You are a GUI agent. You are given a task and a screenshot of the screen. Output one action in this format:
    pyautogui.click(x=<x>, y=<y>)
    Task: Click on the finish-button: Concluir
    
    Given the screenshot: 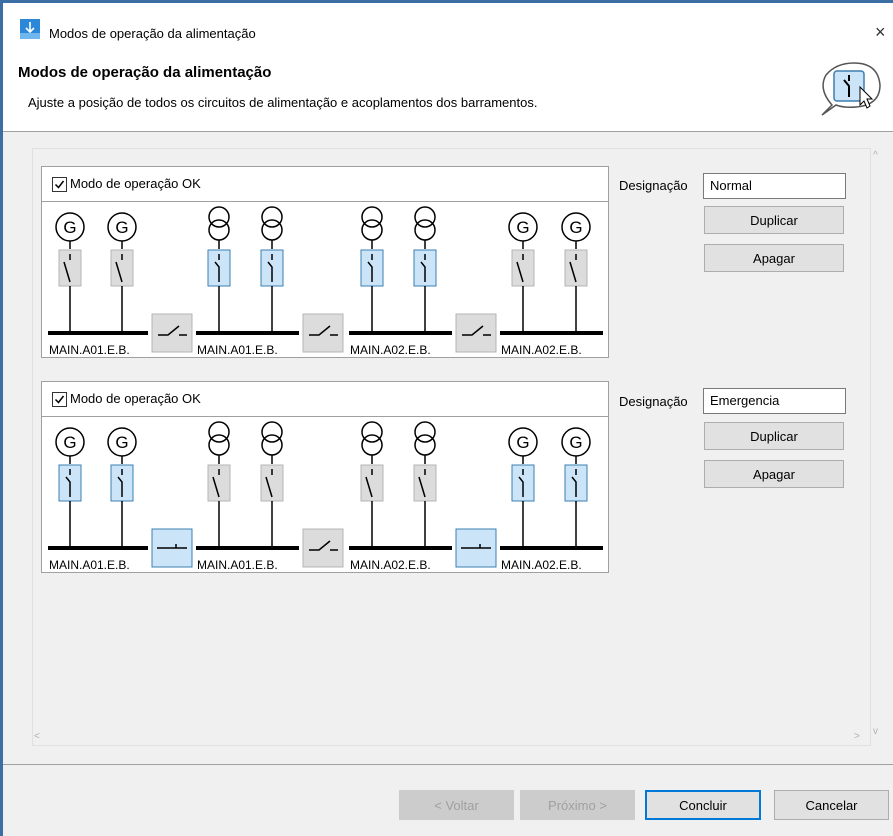 What is the action you would take?
    pyautogui.click(x=703, y=805)
    